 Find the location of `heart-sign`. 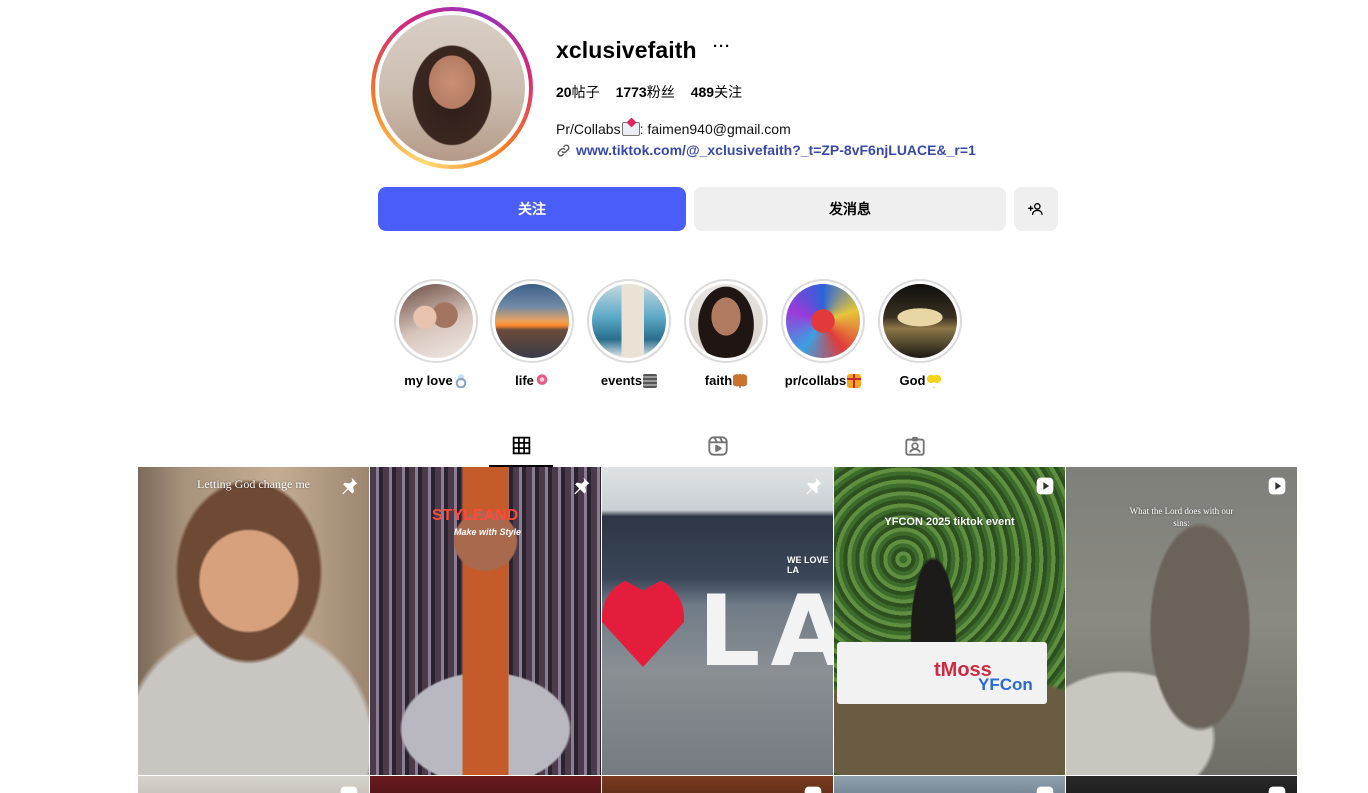

heart-sign is located at coordinates (643, 622).